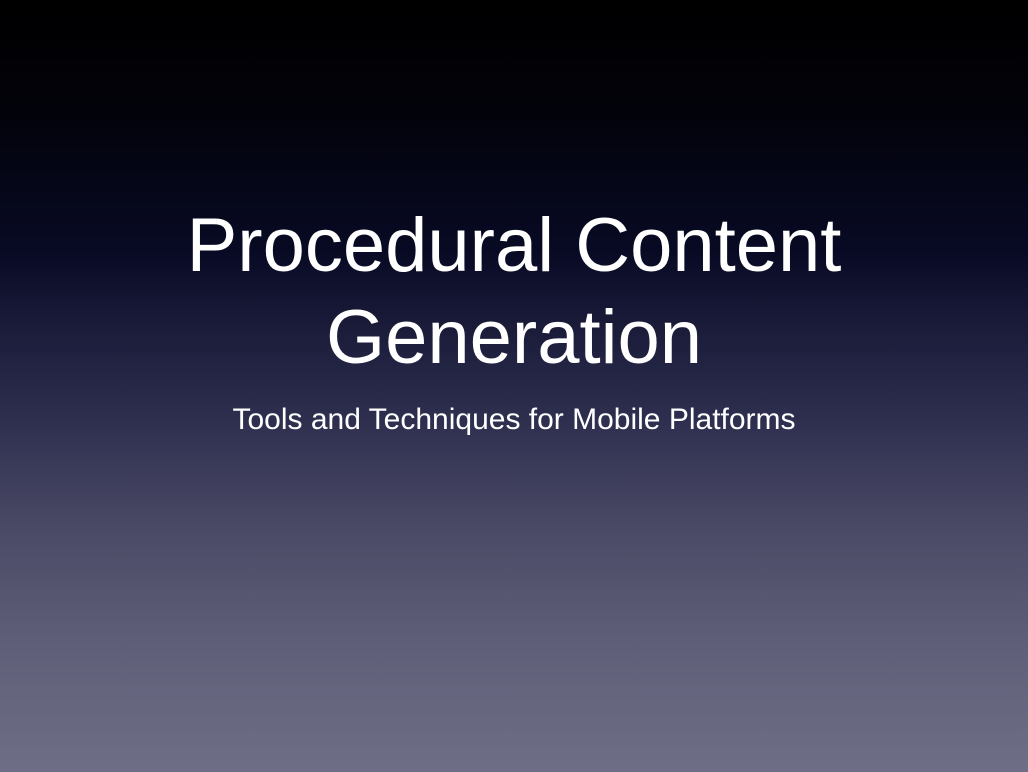 The height and width of the screenshot is (772, 1028). Describe the element at coordinates (514, 337) in the screenshot. I see `slide-title-line-2: Generation` at that location.